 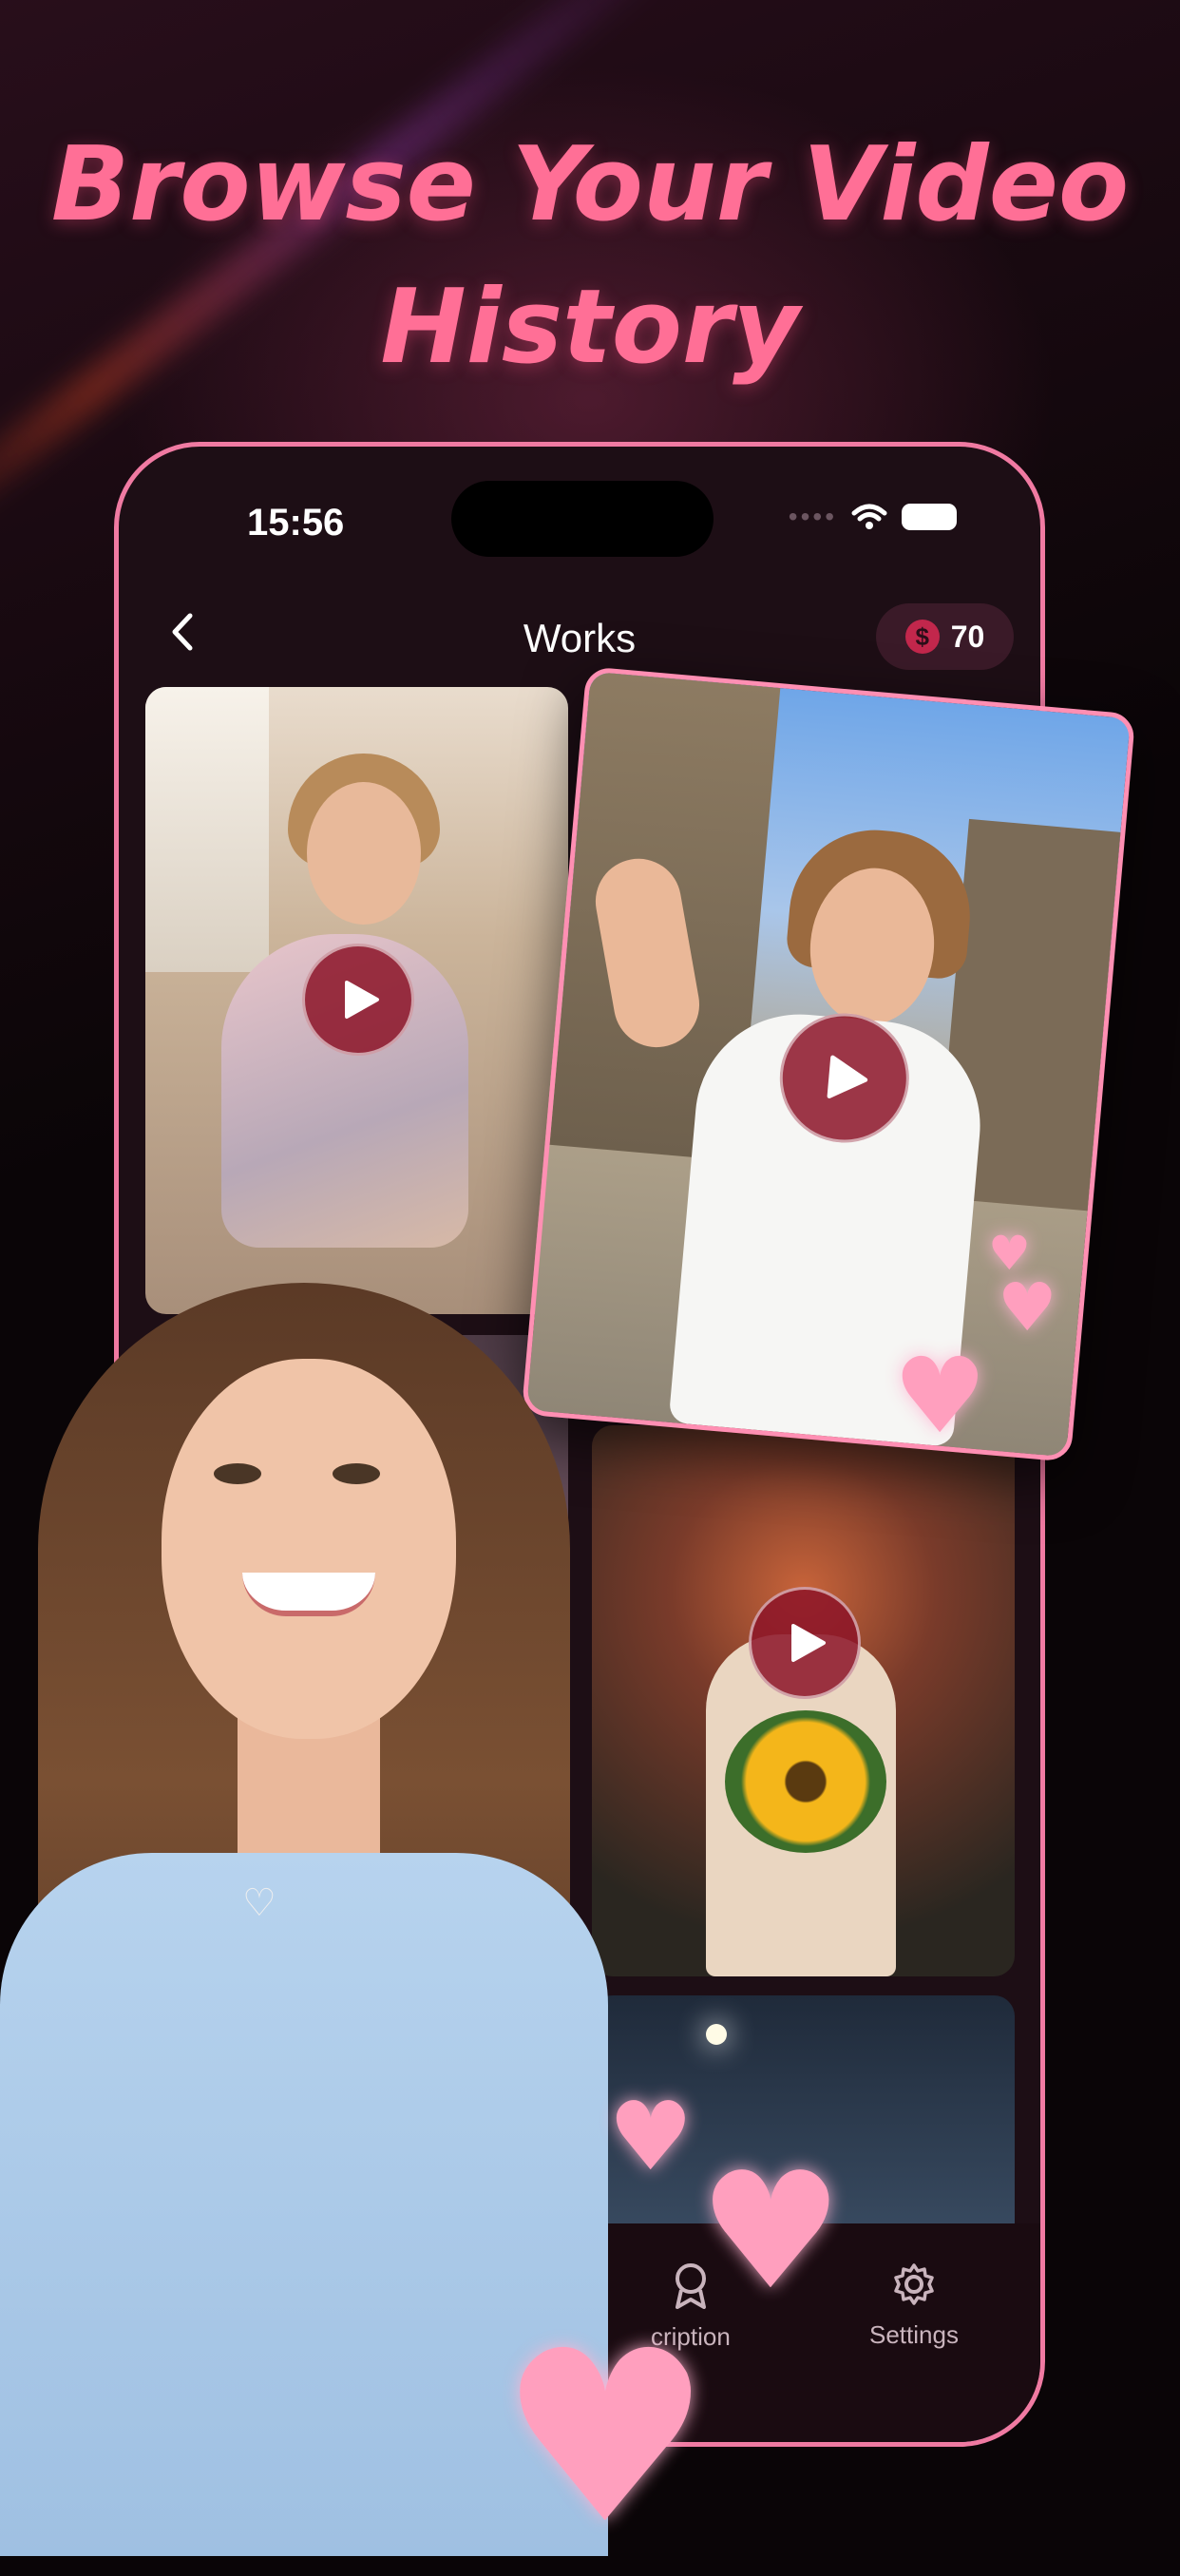 What do you see at coordinates (716, 2034) in the screenshot?
I see `moon-decor` at bounding box center [716, 2034].